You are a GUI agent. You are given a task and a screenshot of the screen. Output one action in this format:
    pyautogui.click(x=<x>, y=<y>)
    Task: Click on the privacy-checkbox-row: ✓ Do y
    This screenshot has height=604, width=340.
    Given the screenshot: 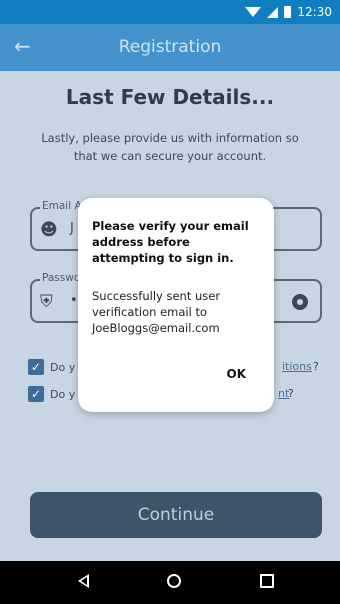 What is the action you would take?
    pyautogui.click(x=51, y=394)
    